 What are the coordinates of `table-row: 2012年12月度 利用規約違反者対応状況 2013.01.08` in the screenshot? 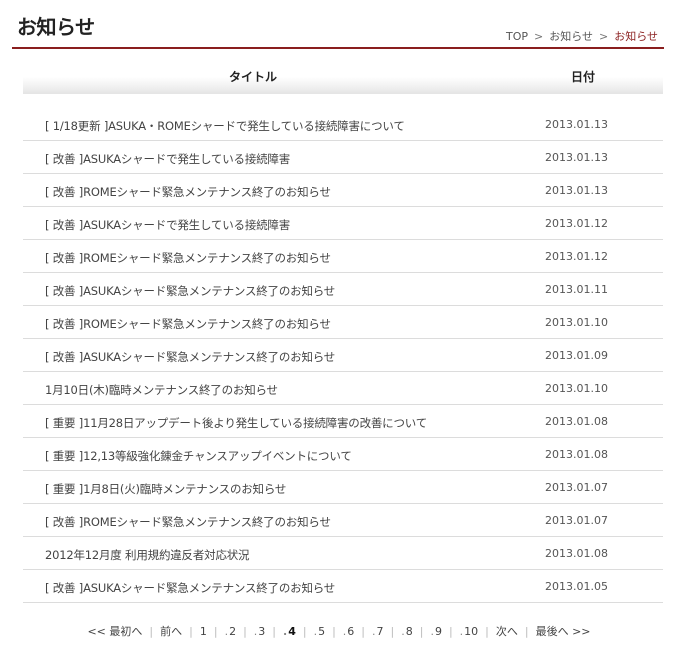 It's located at (343, 553).